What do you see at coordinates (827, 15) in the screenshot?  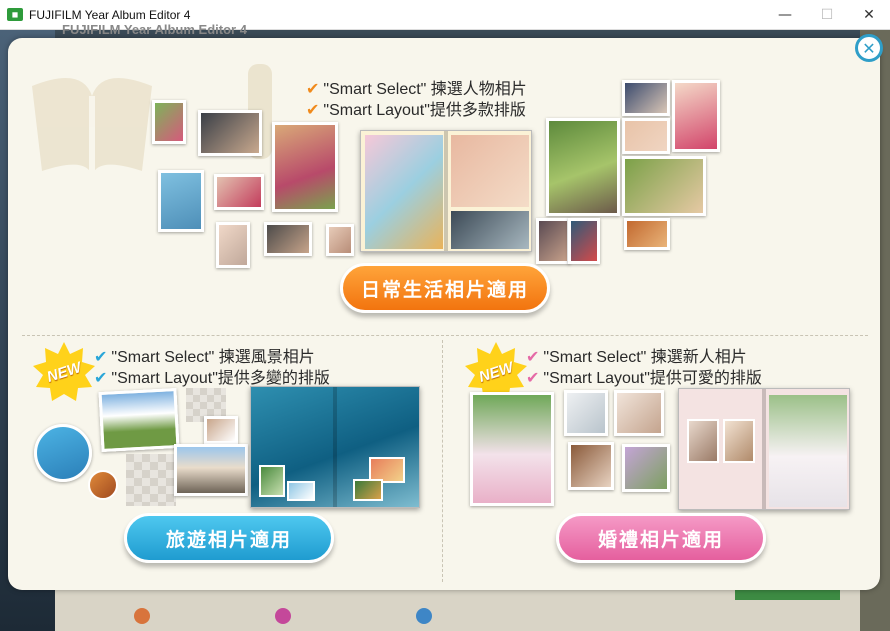 I see `maximize-button: ☐` at bounding box center [827, 15].